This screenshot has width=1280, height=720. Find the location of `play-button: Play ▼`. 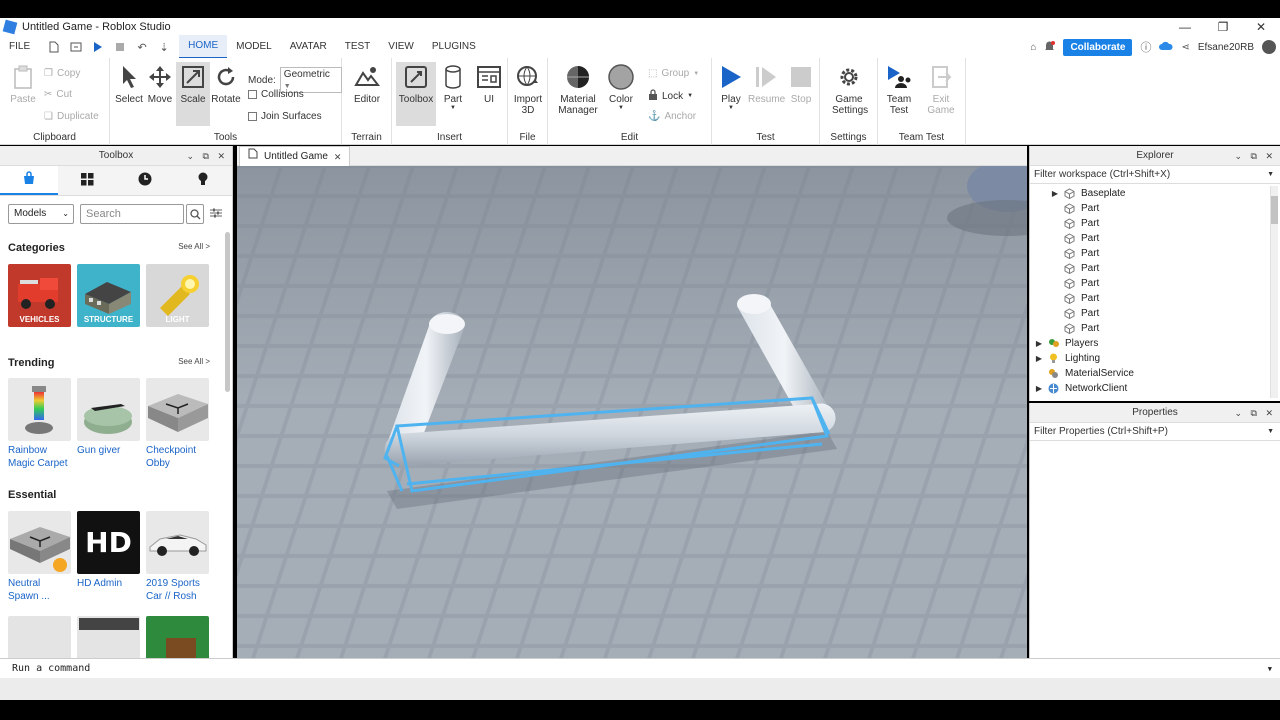

play-button: Play ▼ is located at coordinates (731, 87).